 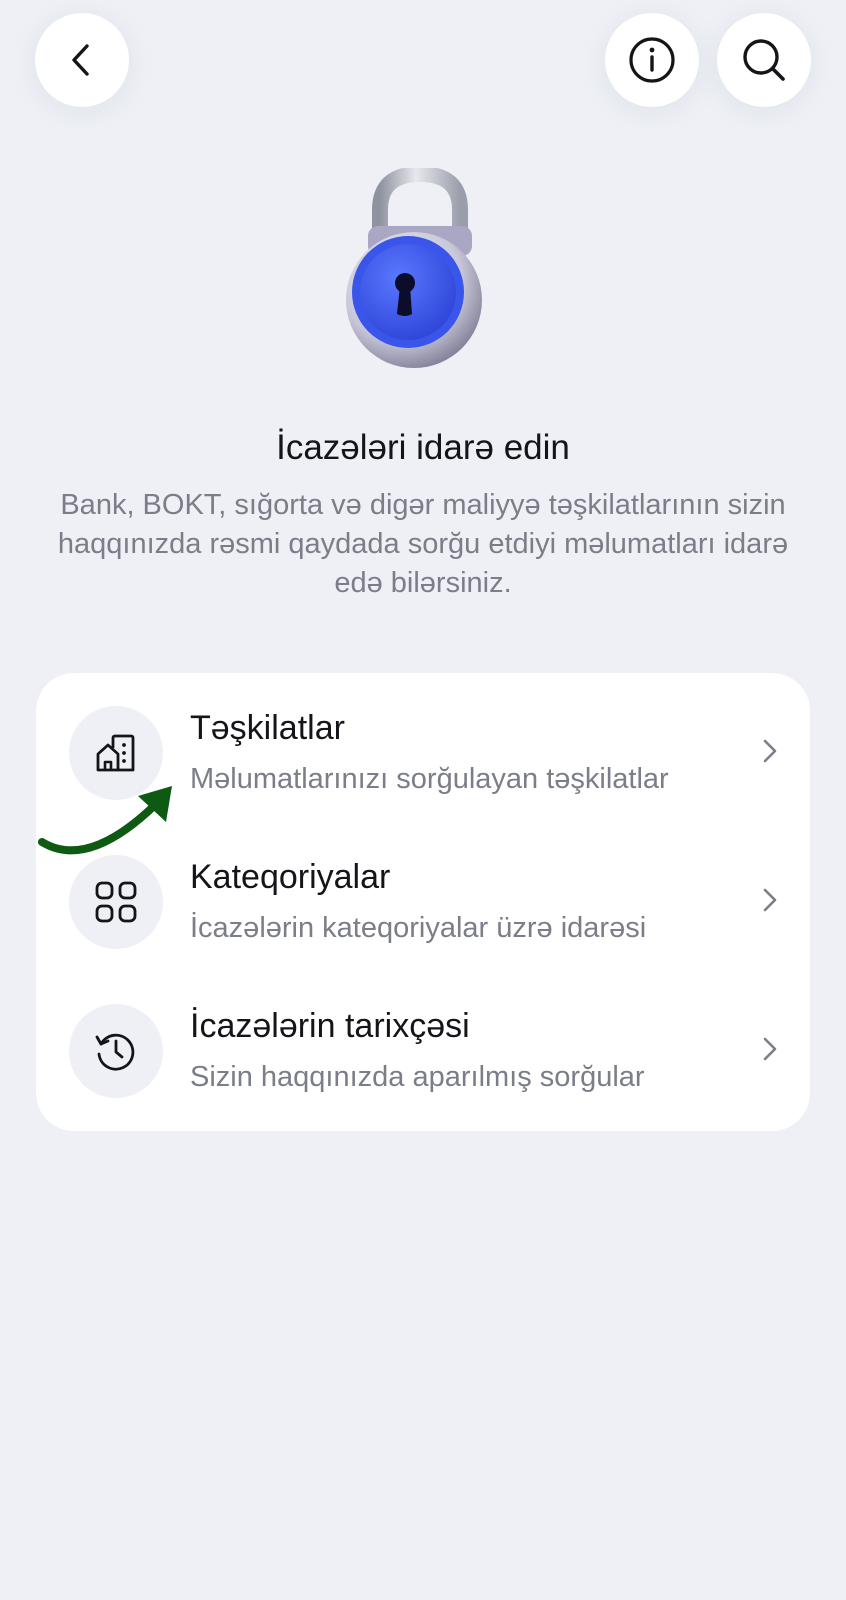 I want to click on chevron-left-icon, so click(x=80, y=60).